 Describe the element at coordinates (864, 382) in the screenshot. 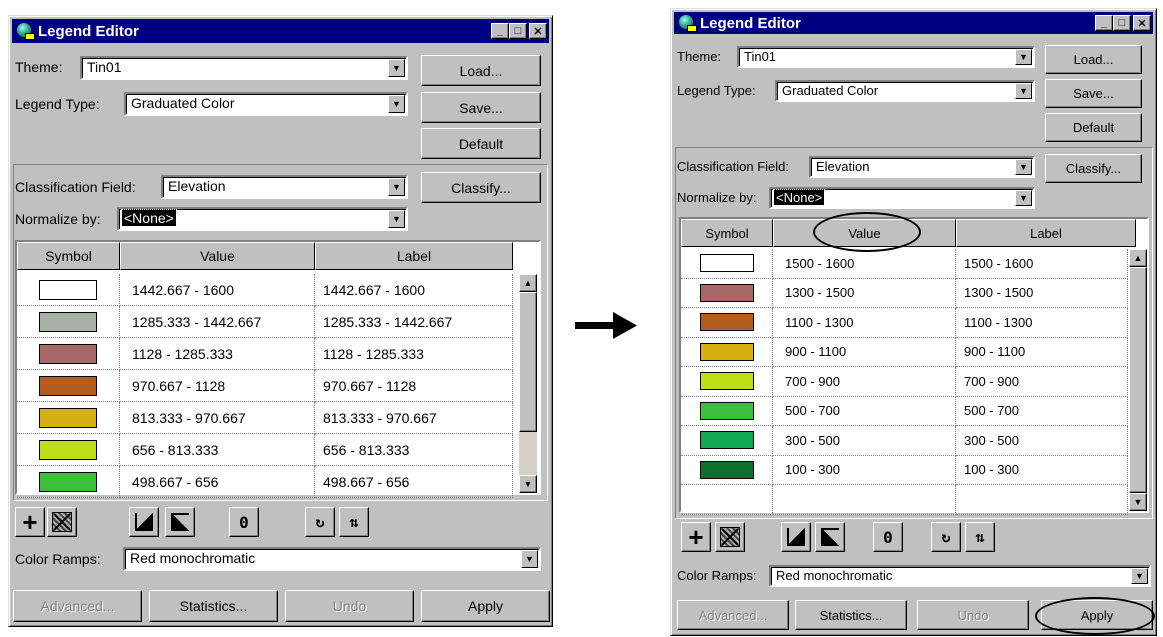

I see `value-cell: 700 - 900` at that location.